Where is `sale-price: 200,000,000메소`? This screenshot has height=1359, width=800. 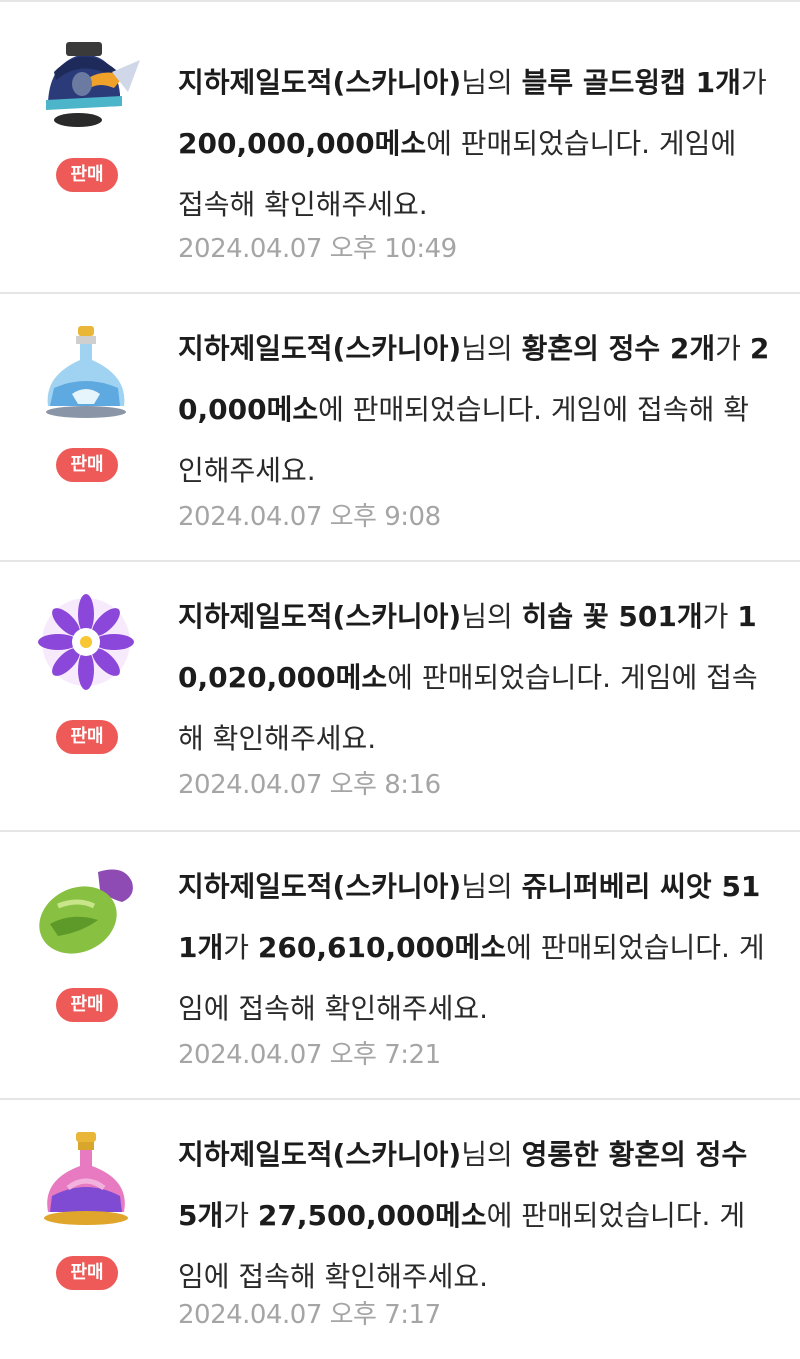
sale-price: 200,000,000메소 is located at coordinates (302, 143).